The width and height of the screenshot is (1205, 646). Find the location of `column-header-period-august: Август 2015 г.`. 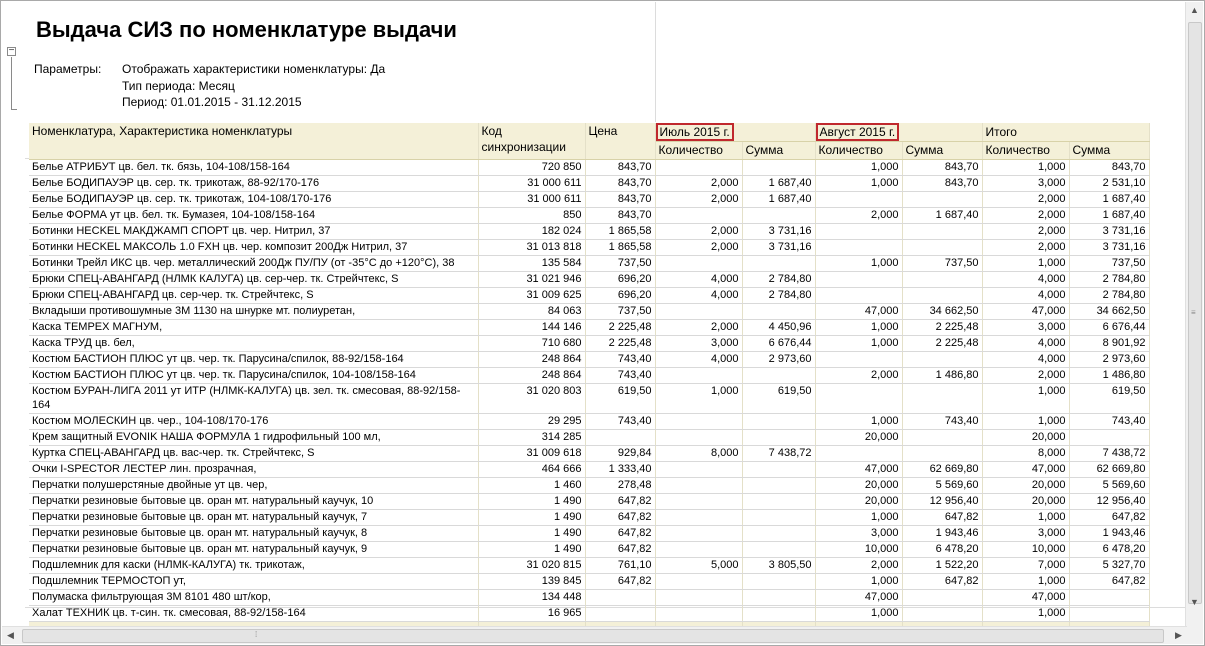

column-header-period-august: Август 2015 г. is located at coordinates (899, 132).